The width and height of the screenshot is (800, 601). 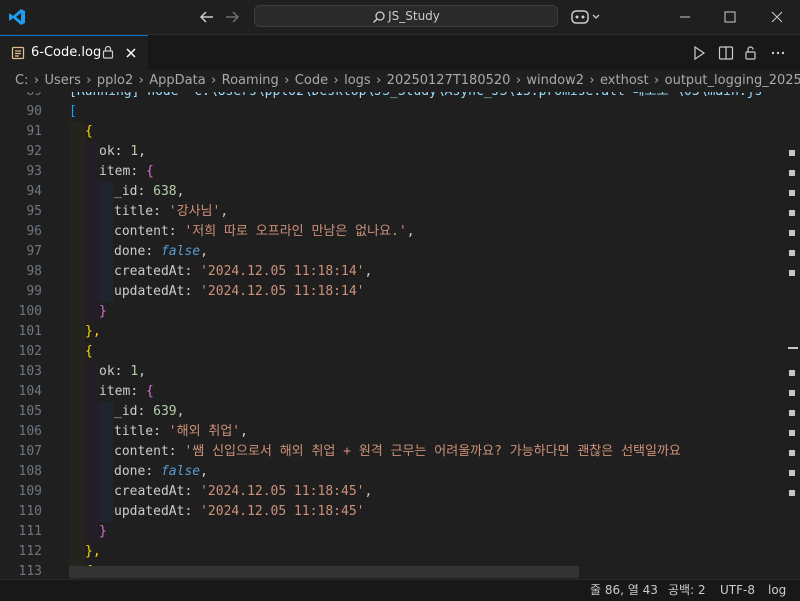 I want to click on search-icon, so click(x=379, y=16).